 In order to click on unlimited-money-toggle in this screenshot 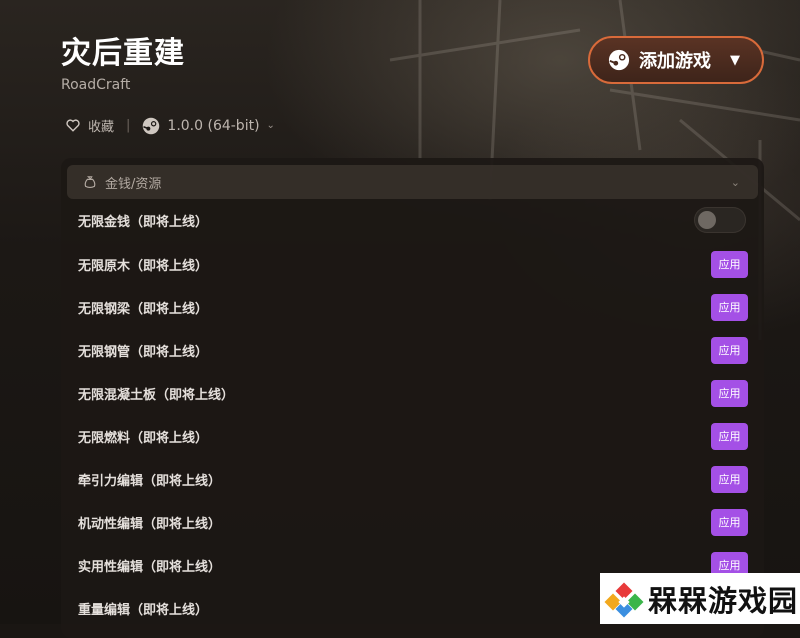, I will do `click(720, 220)`.